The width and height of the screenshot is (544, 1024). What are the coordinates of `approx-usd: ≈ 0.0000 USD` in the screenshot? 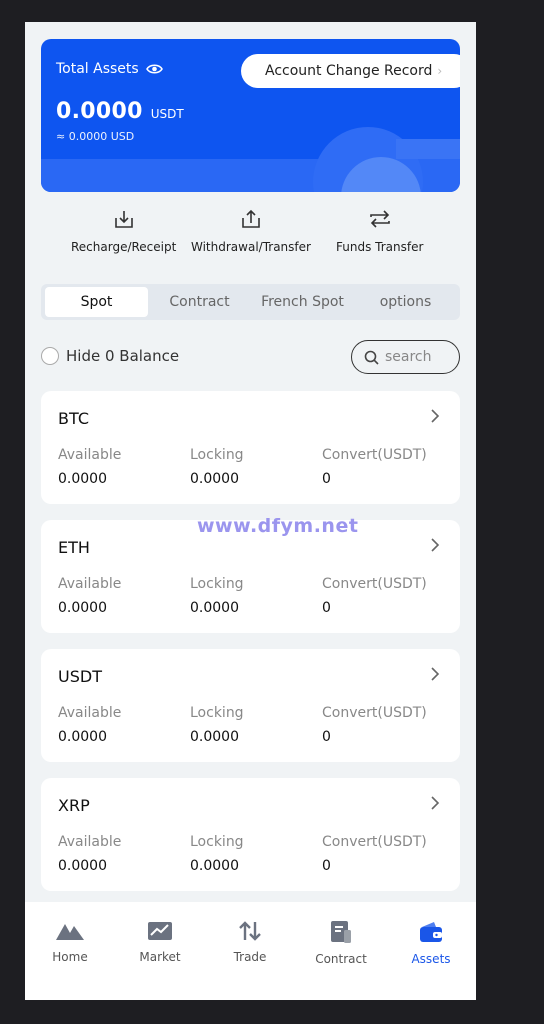 It's located at (95, 136).